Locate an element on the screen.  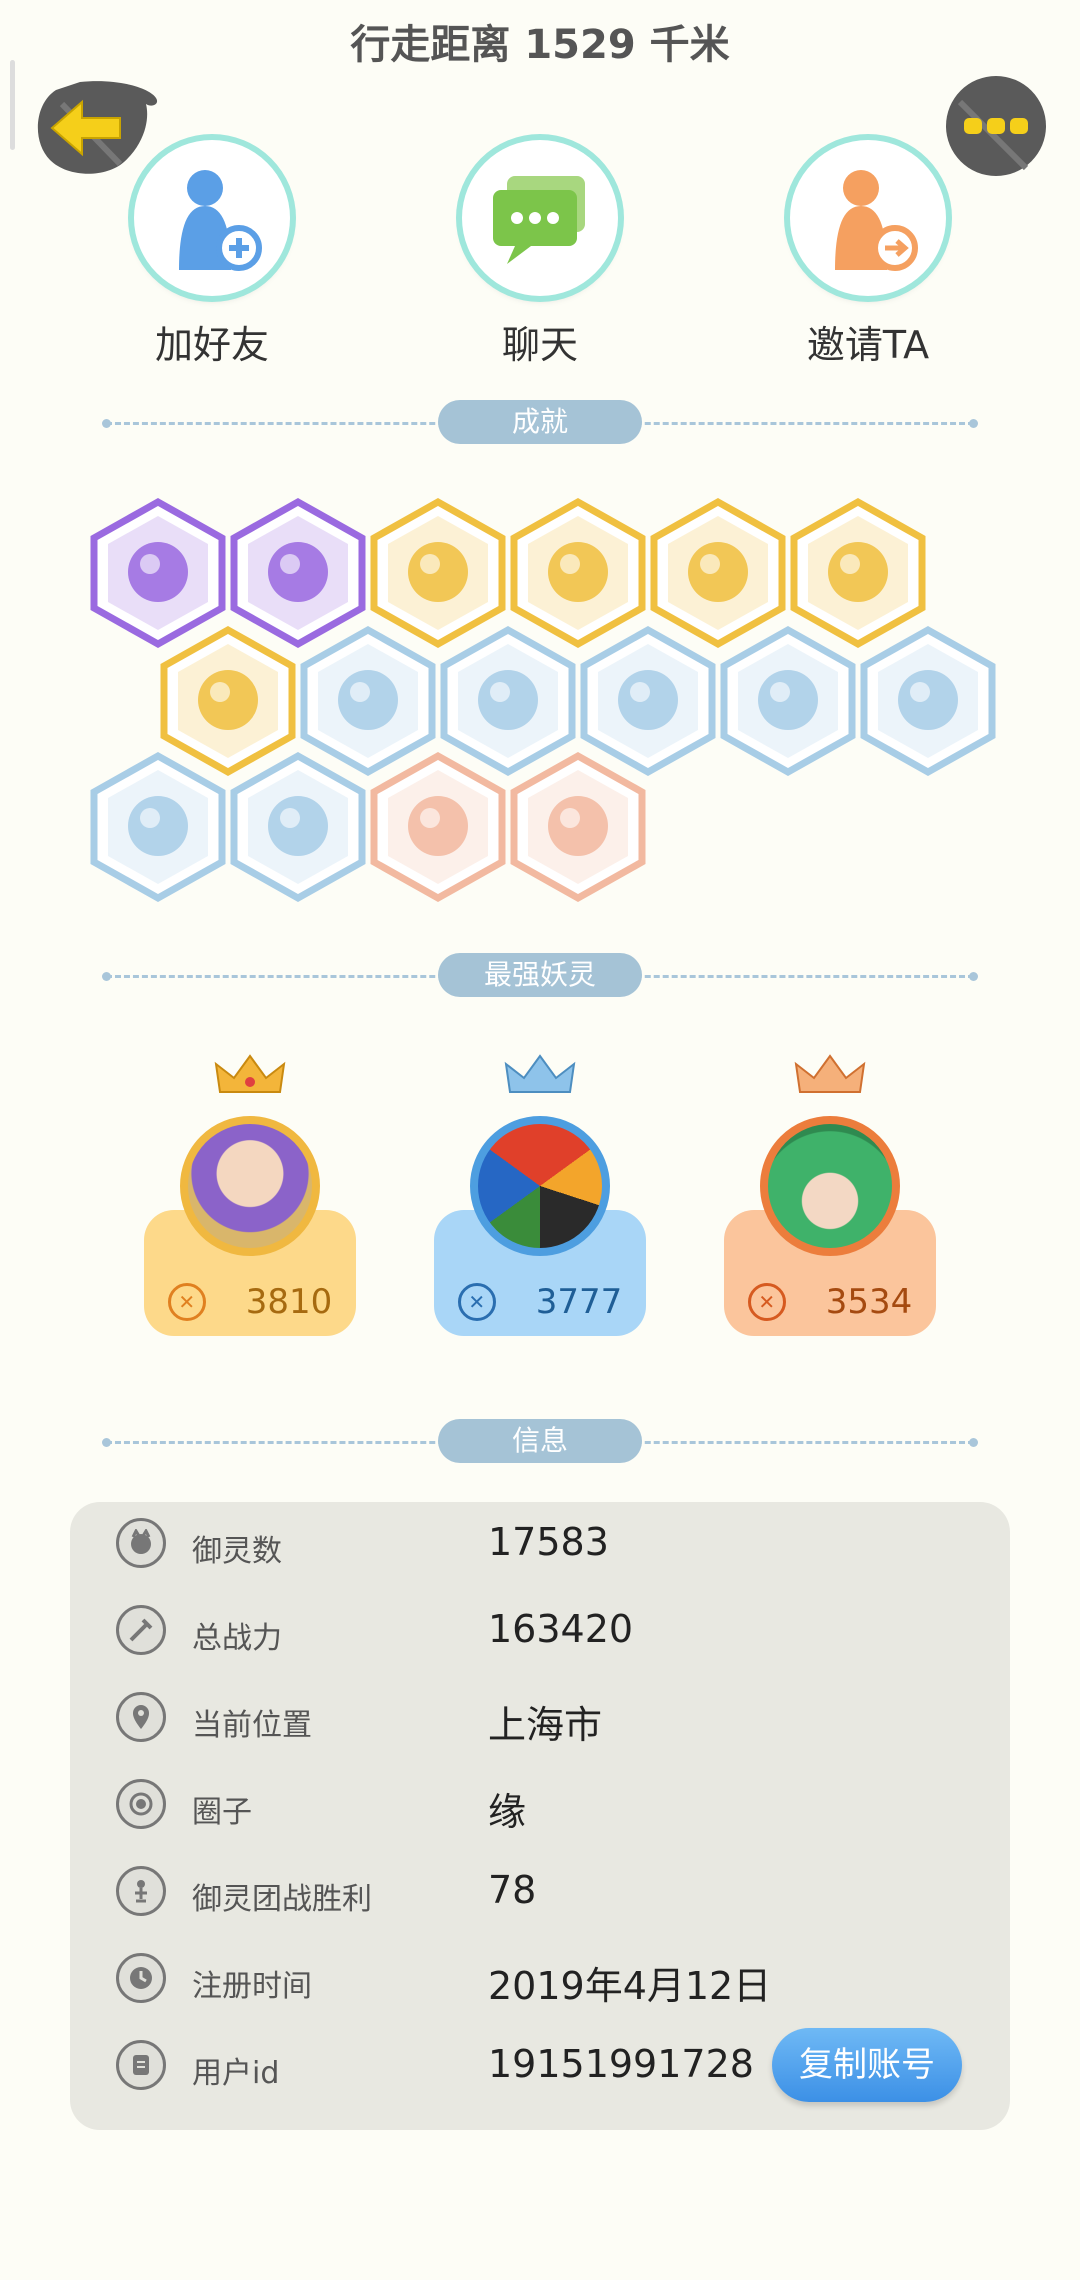
id-card-icon is located at coordinates (141, 2065).